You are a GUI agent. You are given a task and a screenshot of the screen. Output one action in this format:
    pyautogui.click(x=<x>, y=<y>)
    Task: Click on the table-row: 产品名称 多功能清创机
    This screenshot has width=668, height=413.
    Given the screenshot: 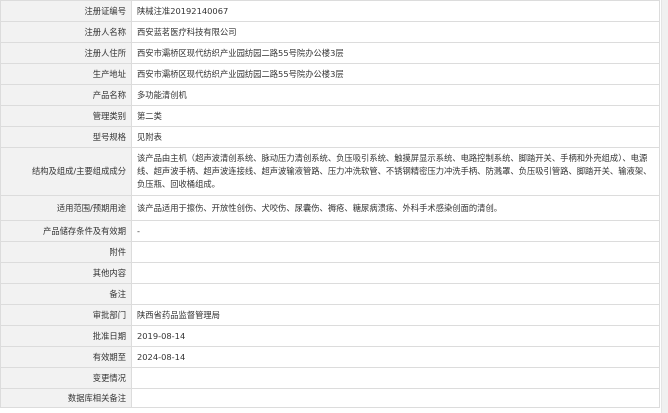 What is the action you would take?
    pyautogui.click(x=330, y=95)
    